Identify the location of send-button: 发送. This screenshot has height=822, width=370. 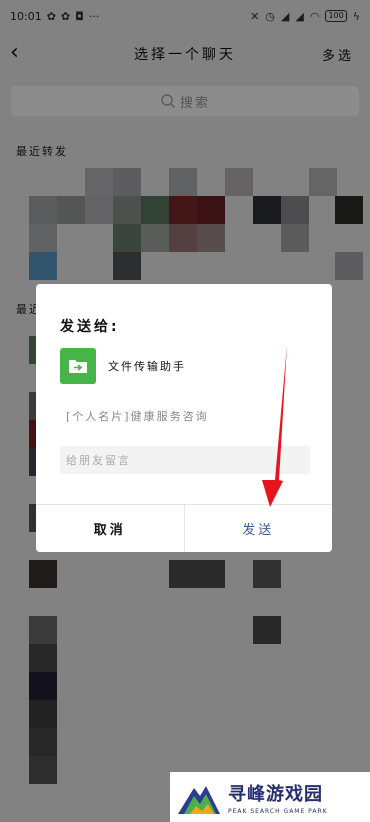
(258, 528).